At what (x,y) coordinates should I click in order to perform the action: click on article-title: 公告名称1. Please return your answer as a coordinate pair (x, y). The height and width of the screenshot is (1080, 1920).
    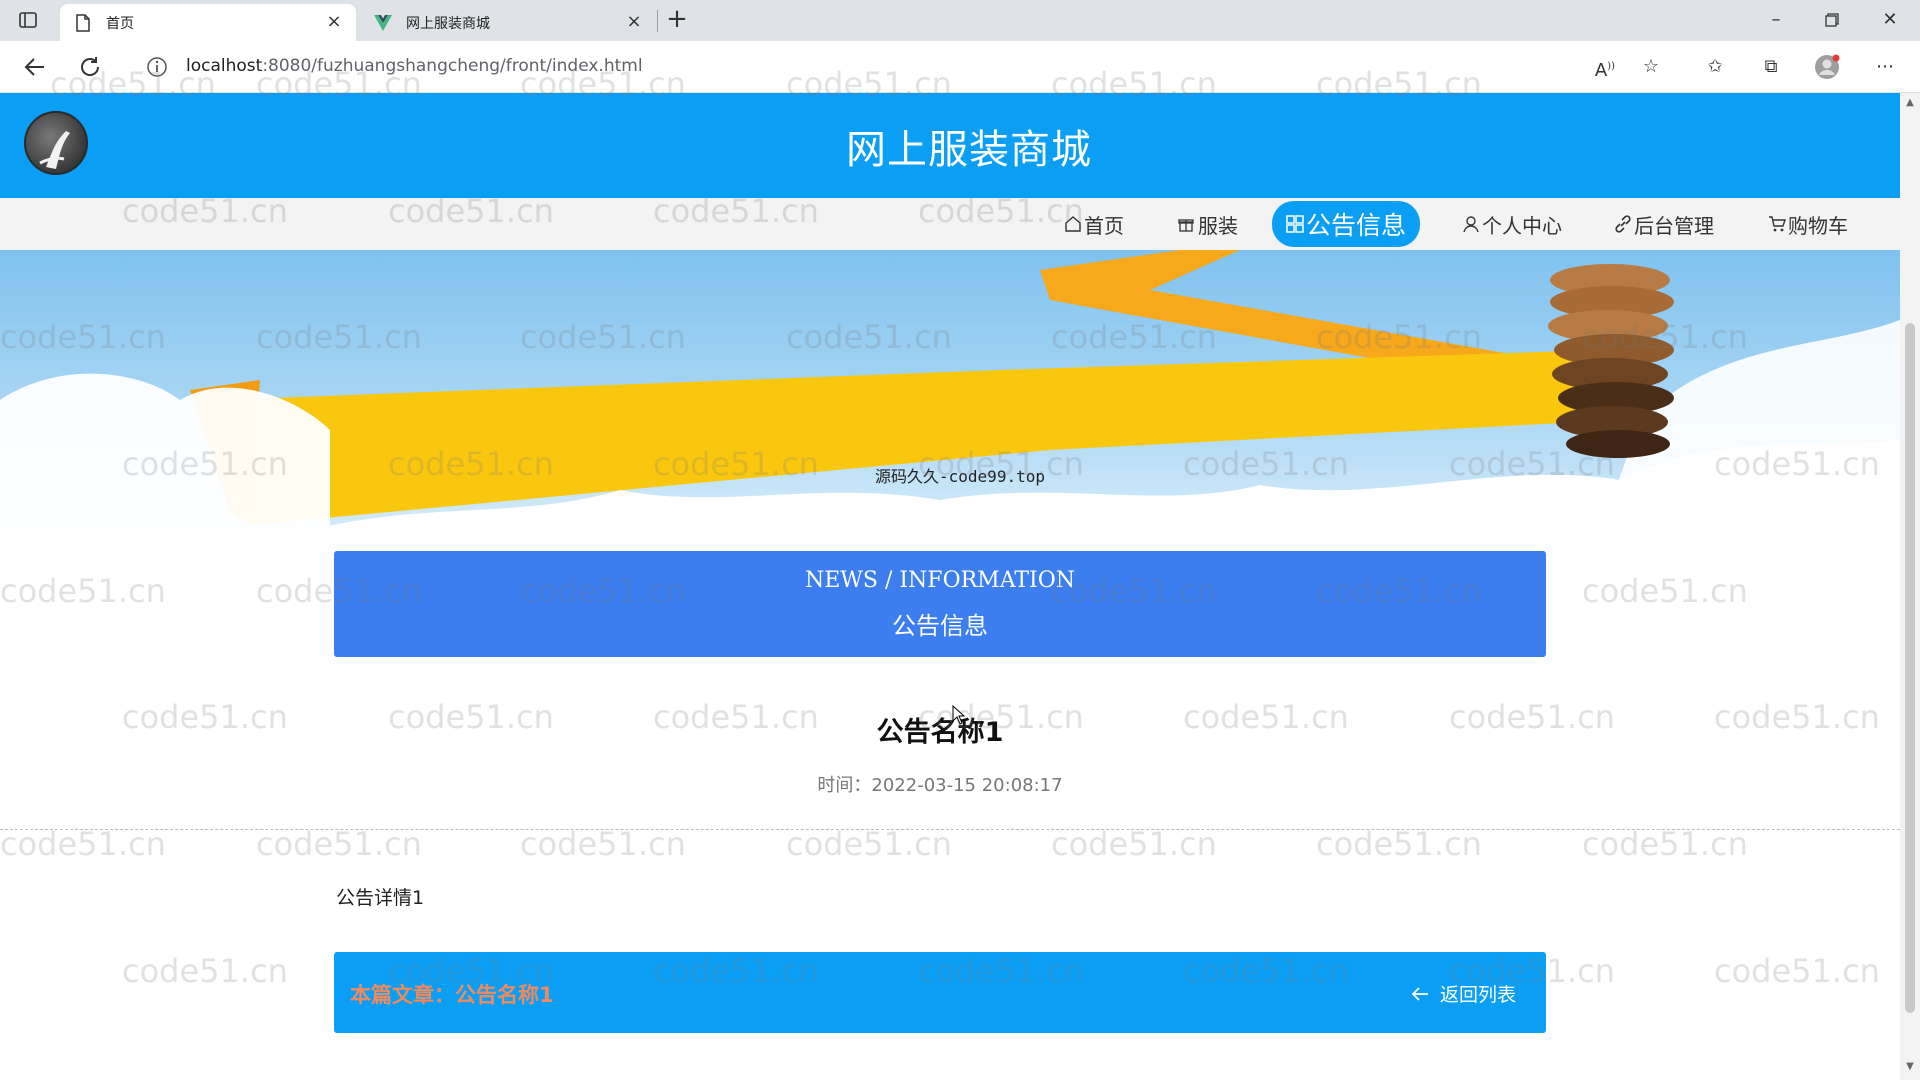
    Looking at the image, I should click on (940, 732).